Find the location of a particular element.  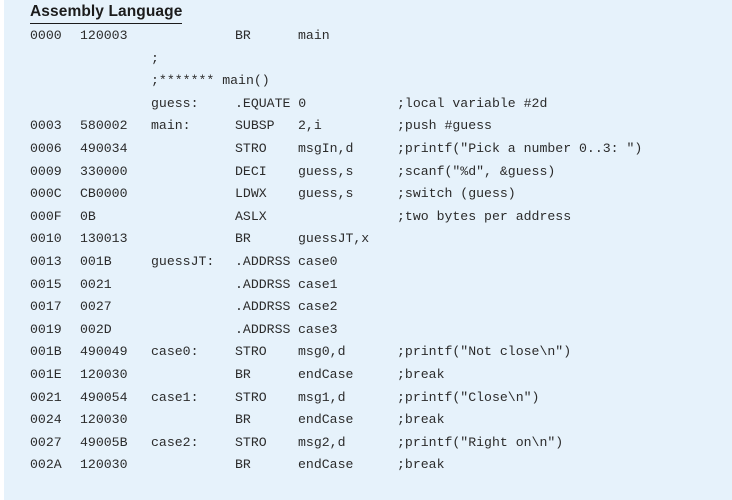

object-code-cell: 490054 is located at coordinates (104, 397).